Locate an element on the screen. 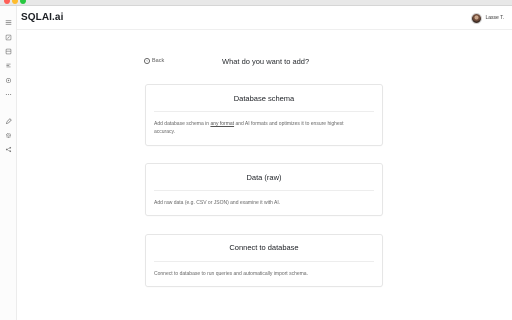 The width and height of the screenshot is (512, 320). minimize-window-button is located at coordinates (15, 2).